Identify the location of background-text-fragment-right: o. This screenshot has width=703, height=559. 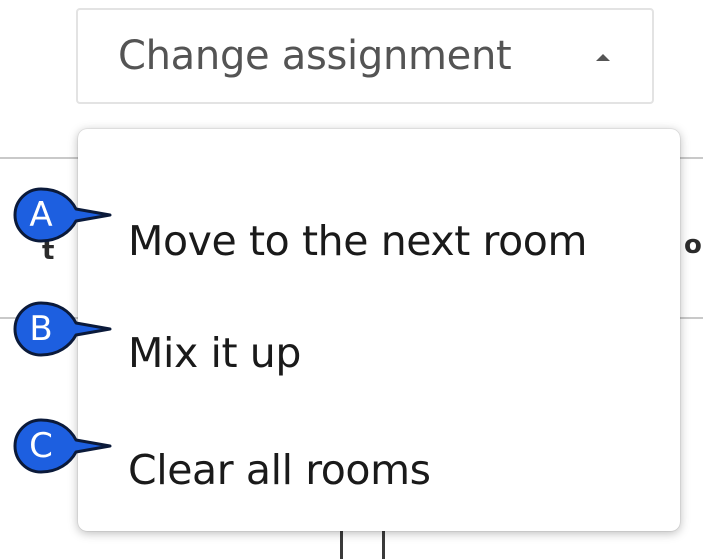
(693, 245).